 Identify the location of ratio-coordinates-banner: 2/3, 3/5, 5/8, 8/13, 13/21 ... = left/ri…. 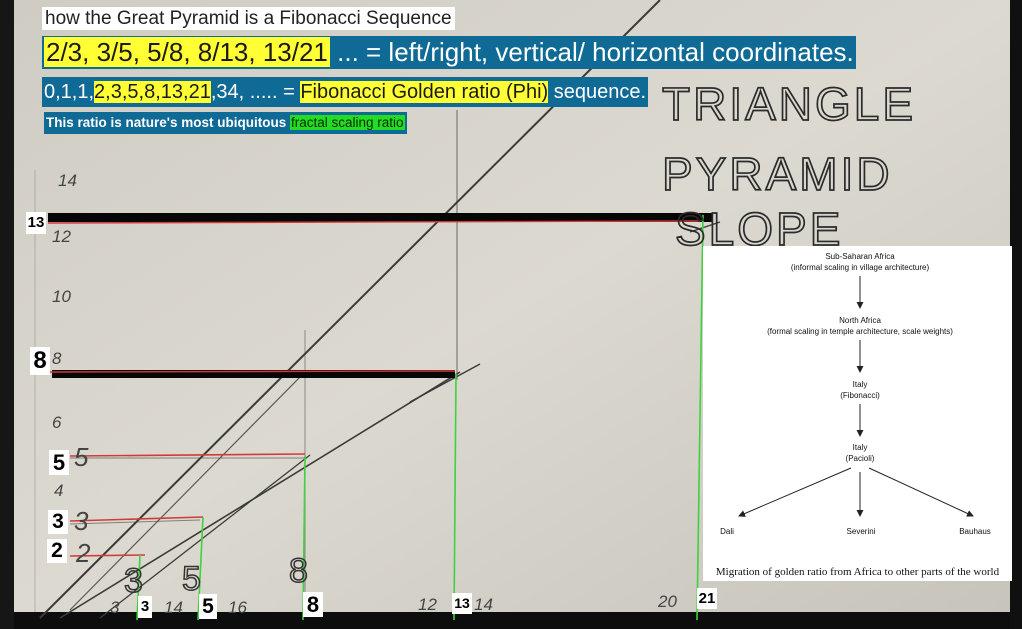
(449, 52).